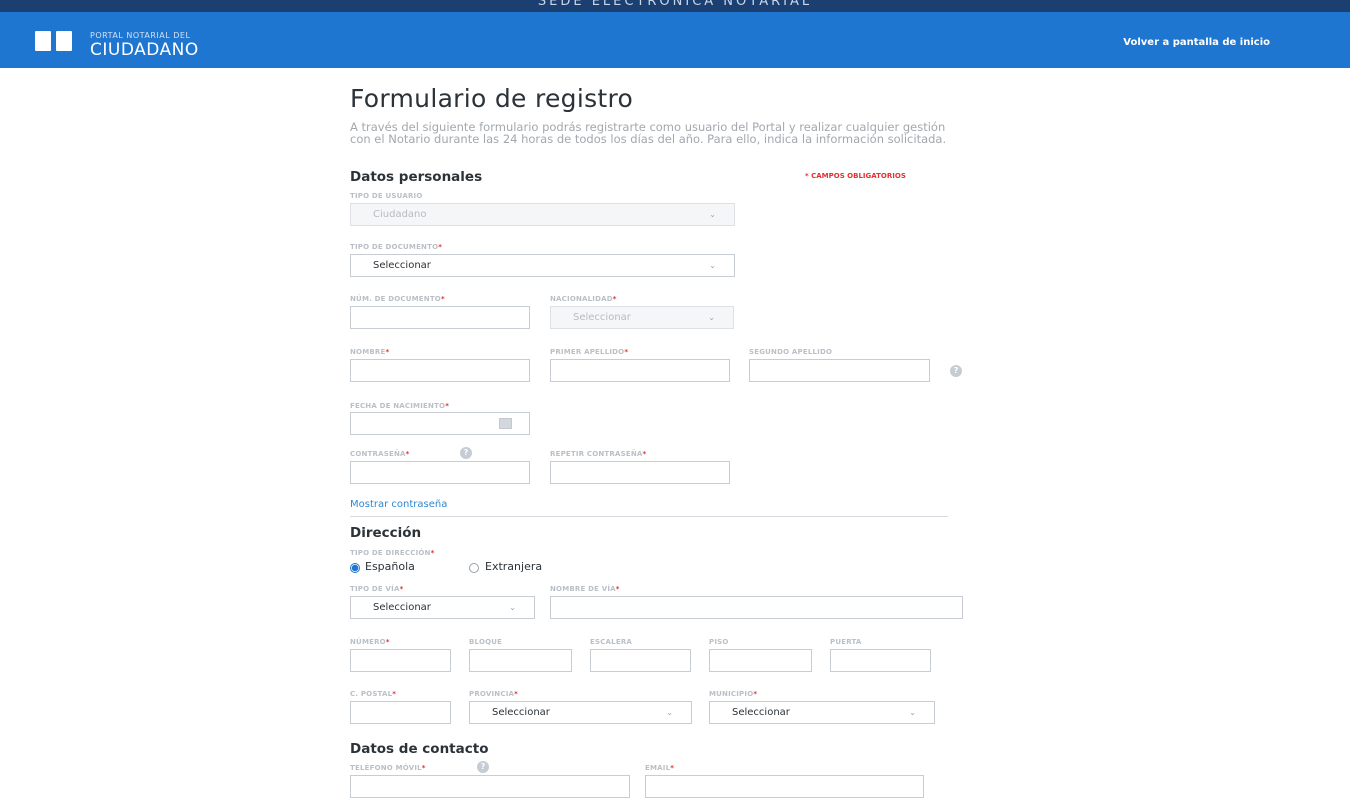 Image resolution: width=1350 pixels, height=803 pixels. What do you see at coordinates (611, 642) in the screenshot?
I see `stair-label: ESCALERA` at bounding box center [611, 642].